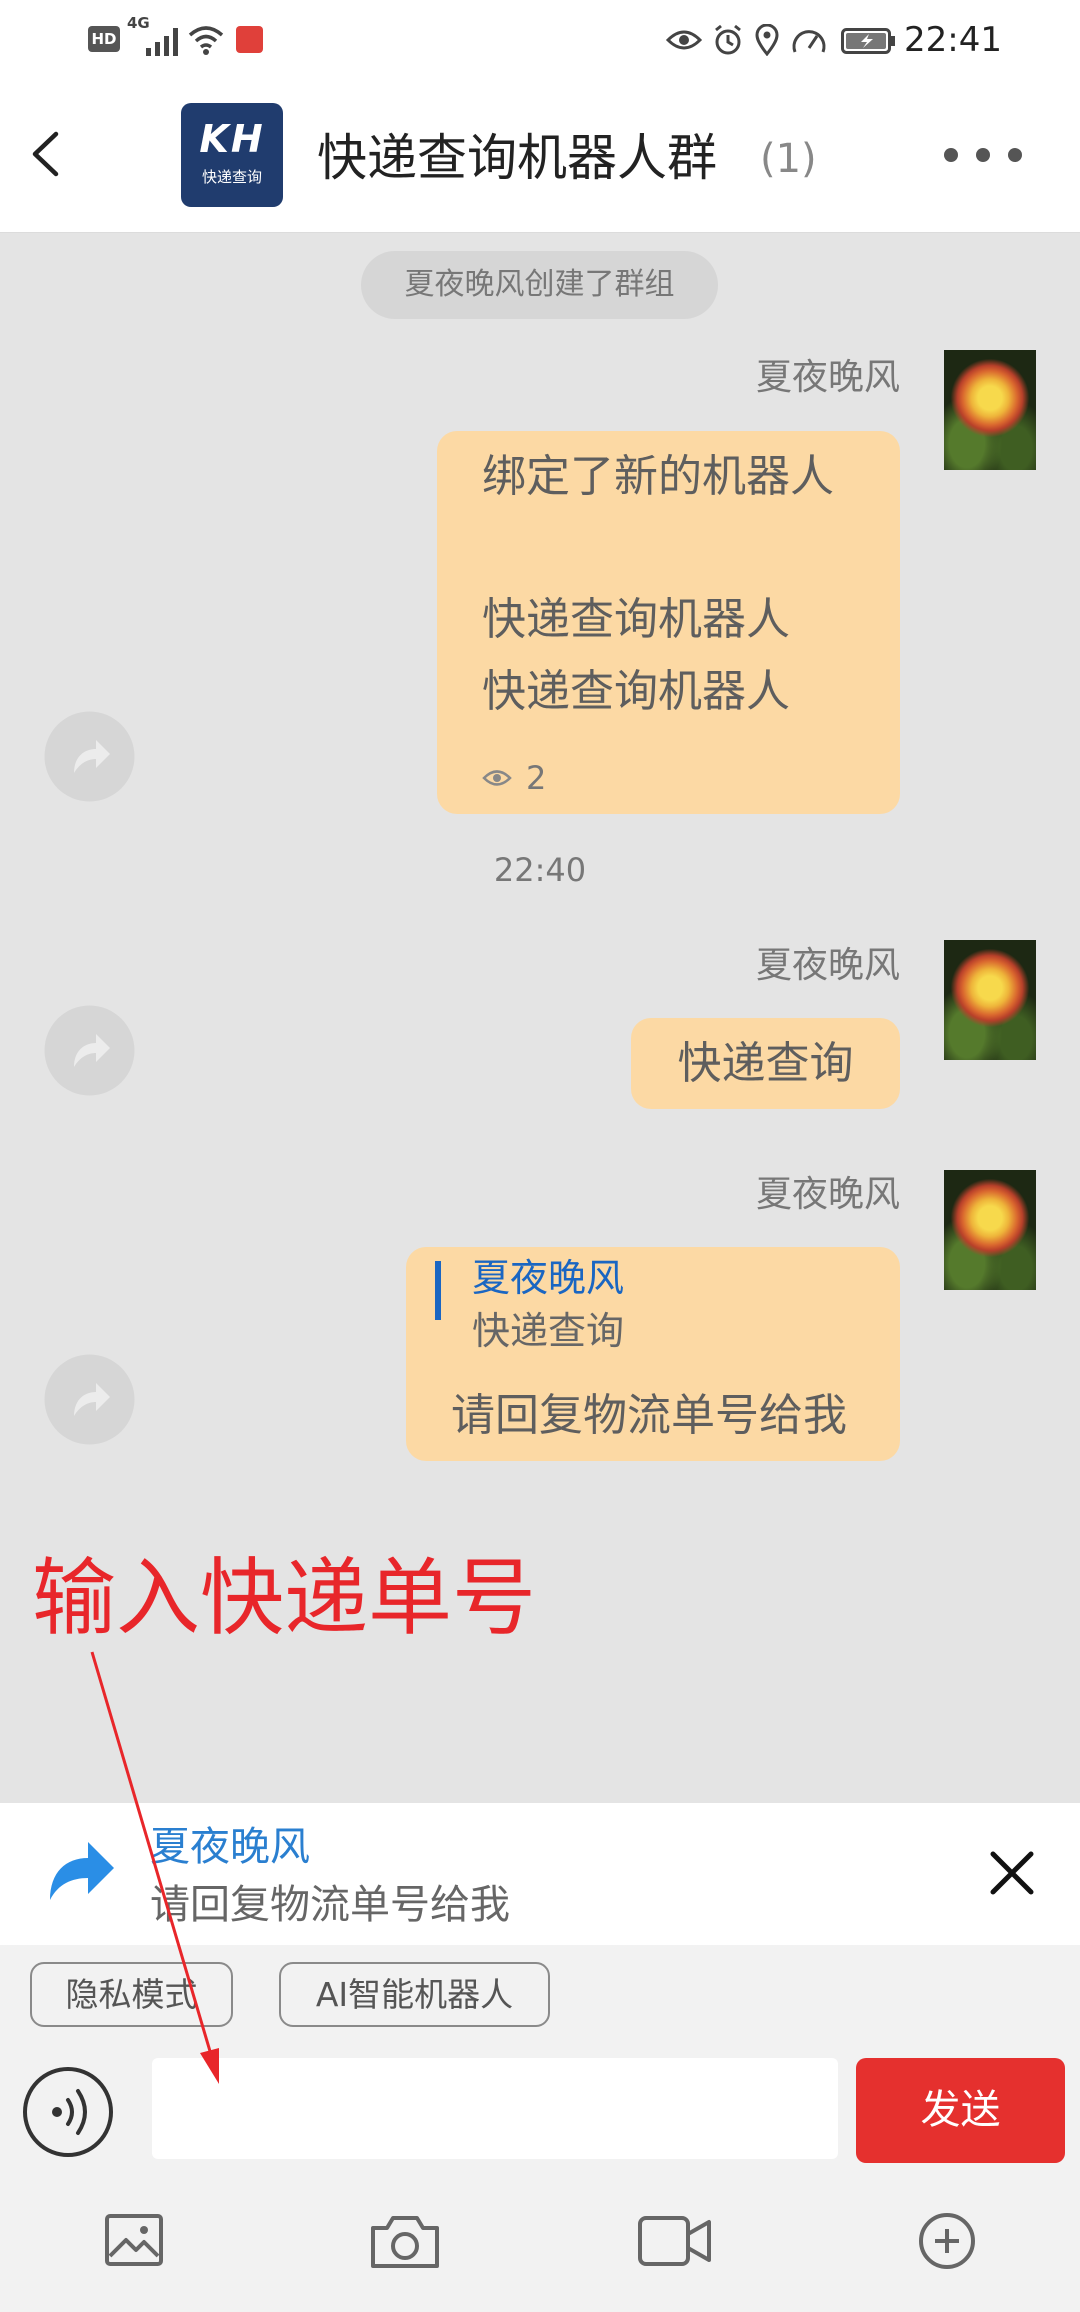  What do you see at coordinates (495, 2108) in the screenshot?
I see `message-input` at bounding box center [495, 2108].